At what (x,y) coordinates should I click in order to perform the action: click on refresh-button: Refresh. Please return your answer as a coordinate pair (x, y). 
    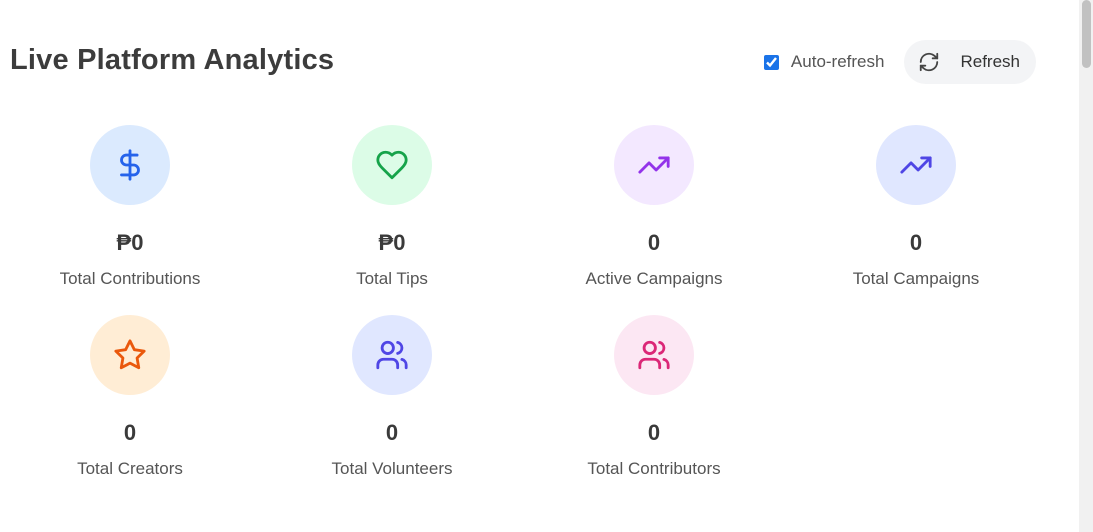
    Looking at the image, I should click on (970, 62).